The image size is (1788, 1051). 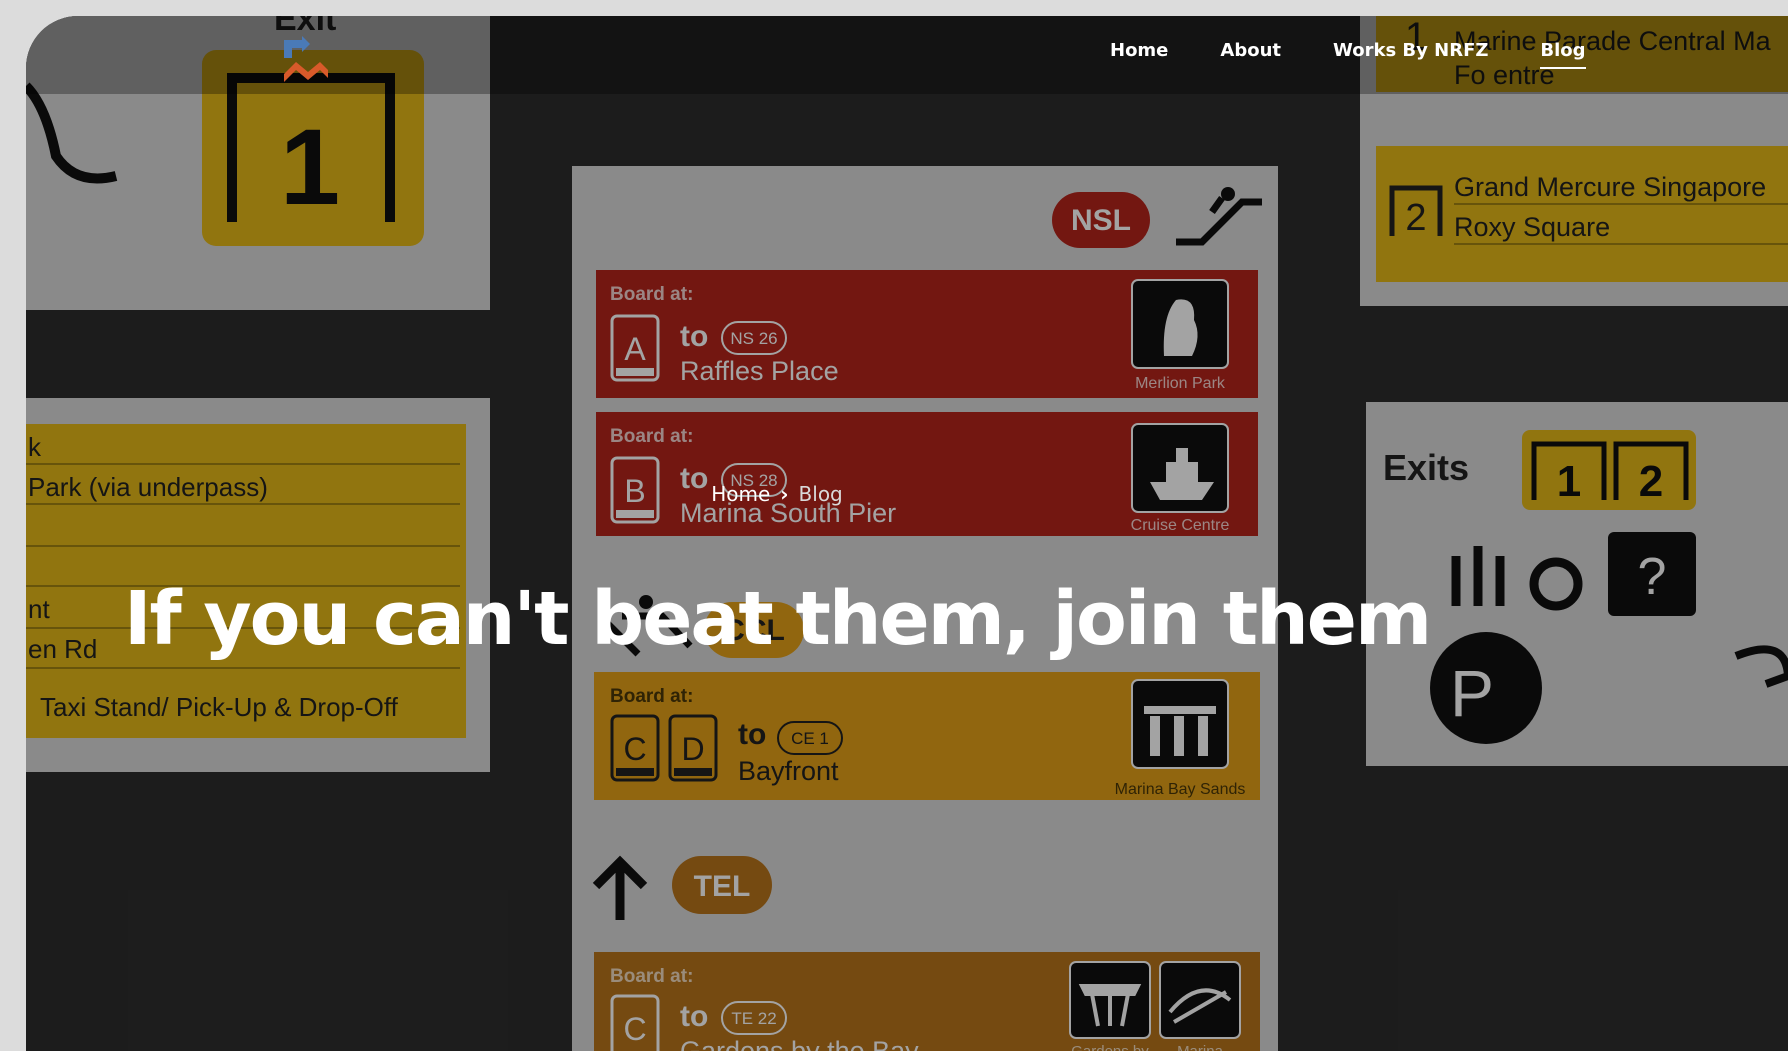 What do you see at coordinates (1139, 54) in the screenshot?
I see `nav-home: Home` at bounding box center [1139, 54].